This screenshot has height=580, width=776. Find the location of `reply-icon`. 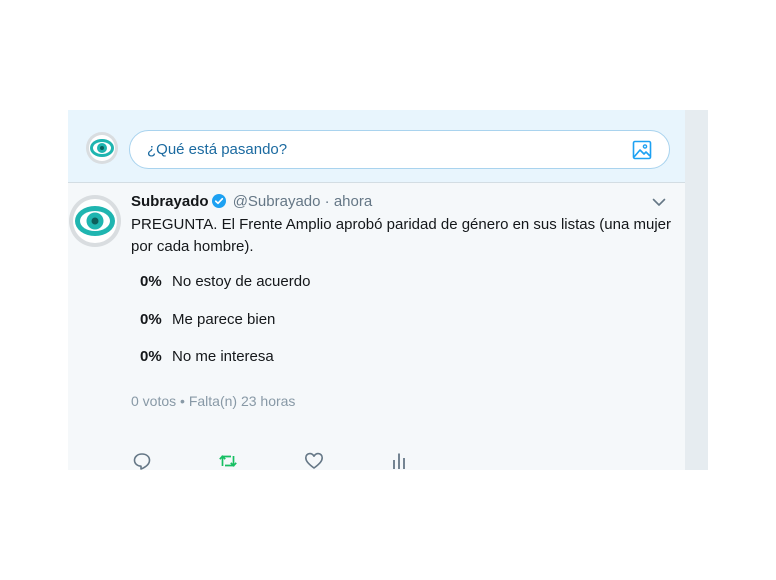

reply-icon is located at coordinates (142, 460).